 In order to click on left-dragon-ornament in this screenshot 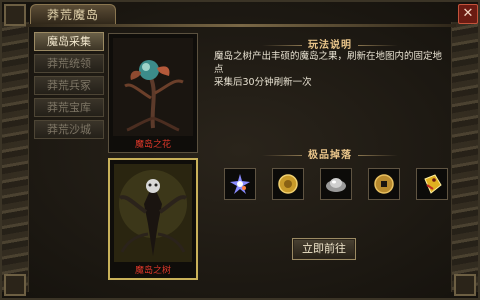, I will do `click(15, 157)`.